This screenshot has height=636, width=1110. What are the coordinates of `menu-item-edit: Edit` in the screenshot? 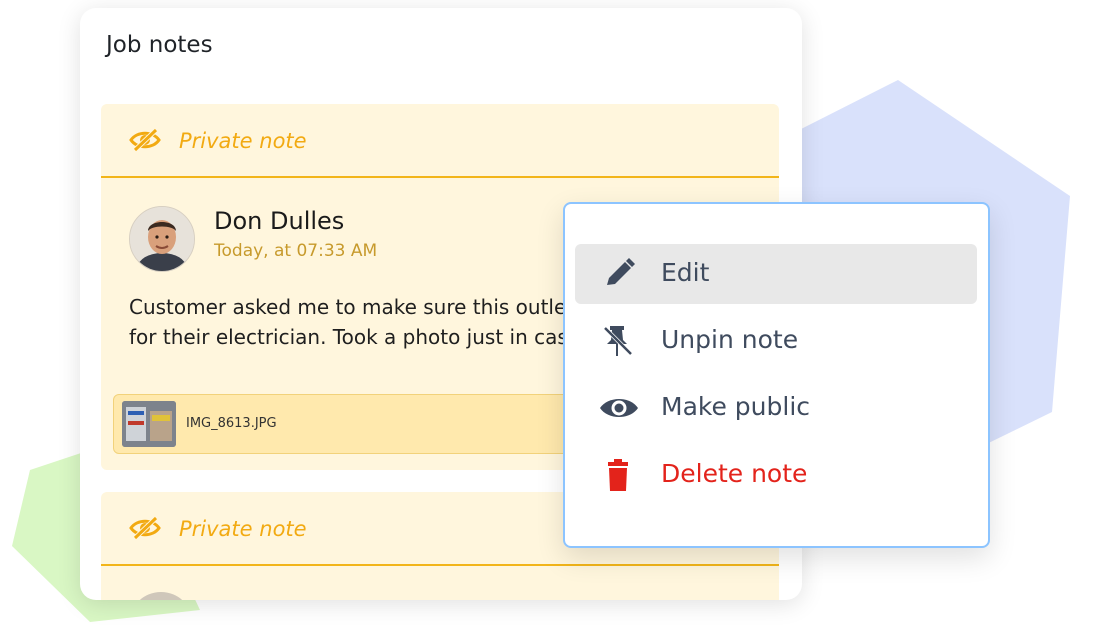 It's located at (776, 274).